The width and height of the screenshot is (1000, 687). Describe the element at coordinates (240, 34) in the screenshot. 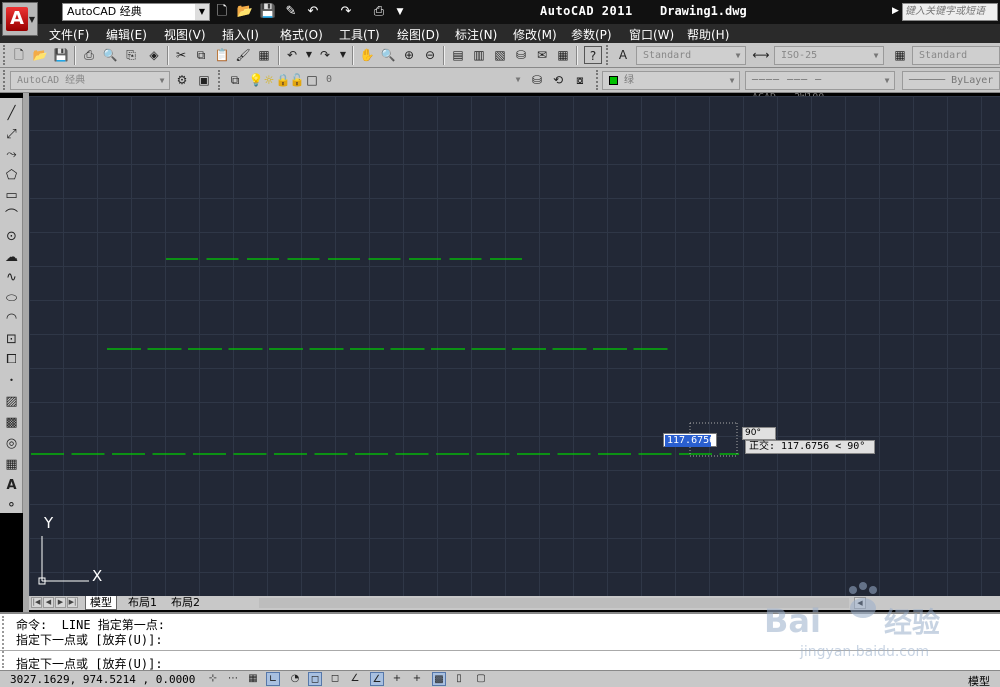

I see `menu-insert: 插入(I)` at that location.